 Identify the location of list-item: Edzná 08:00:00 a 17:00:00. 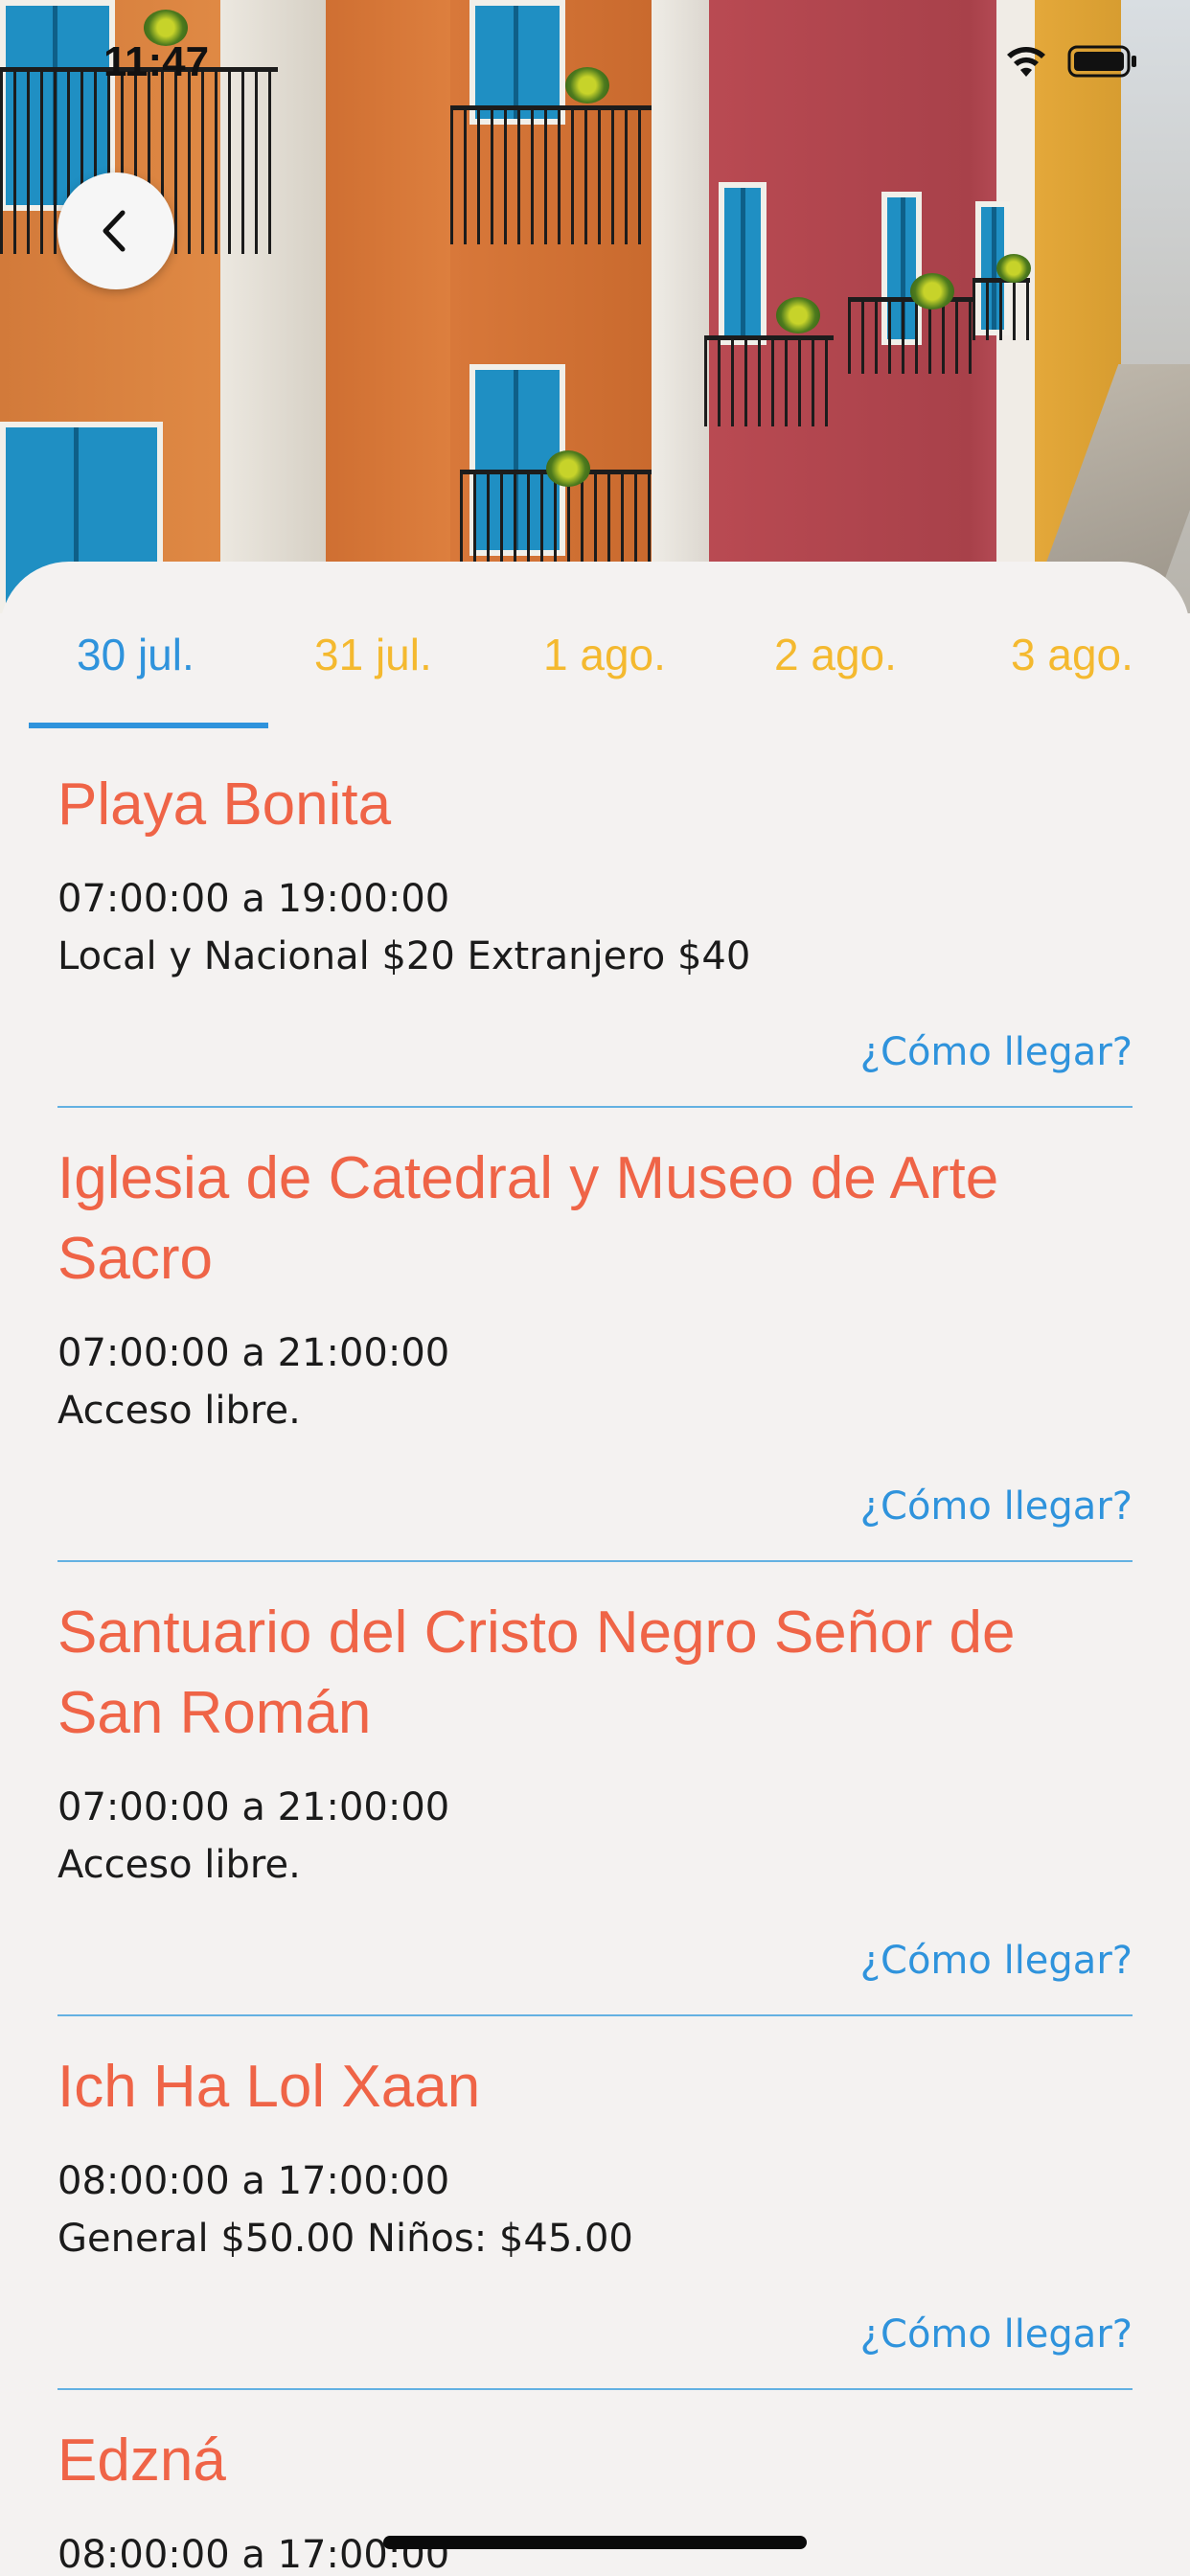
(595, 2498).